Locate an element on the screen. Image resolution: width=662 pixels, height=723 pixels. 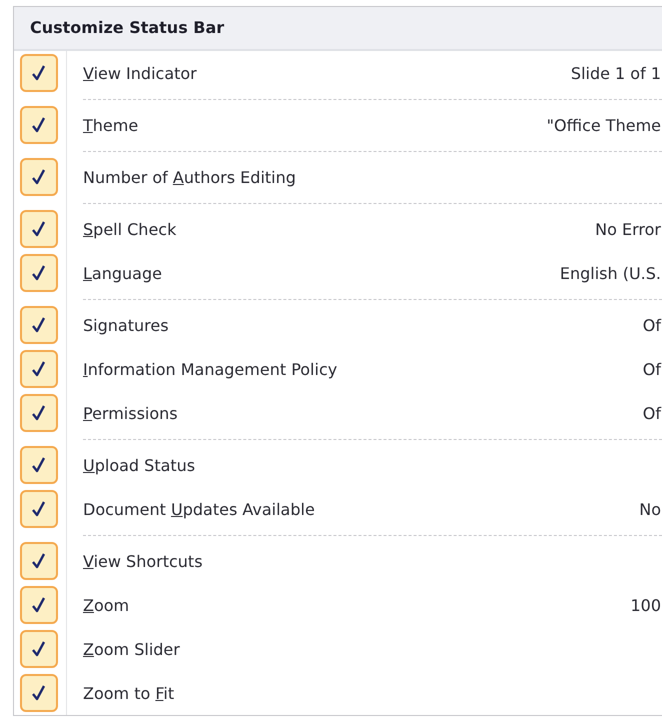
menu-item: Number of Authors Editing is located at coordinates (189, 177).